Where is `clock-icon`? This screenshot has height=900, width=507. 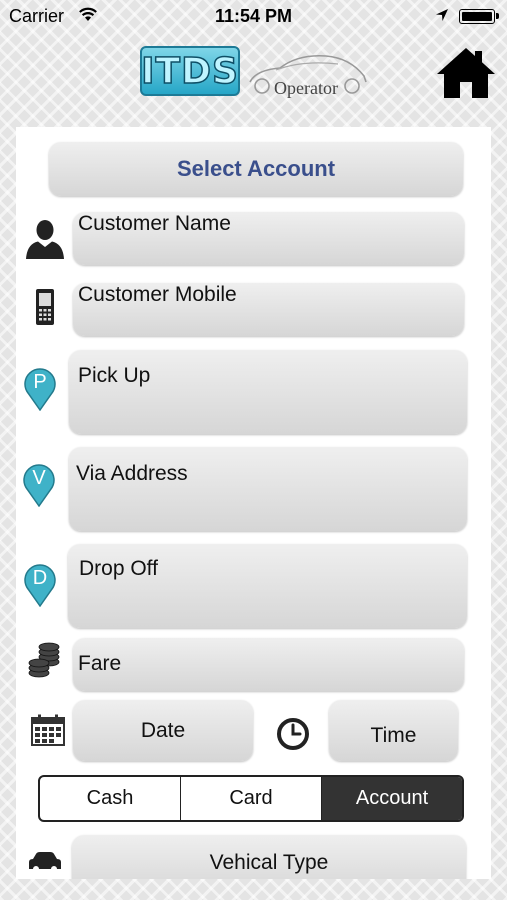 clock-icon is located at coordinates (293, 736).